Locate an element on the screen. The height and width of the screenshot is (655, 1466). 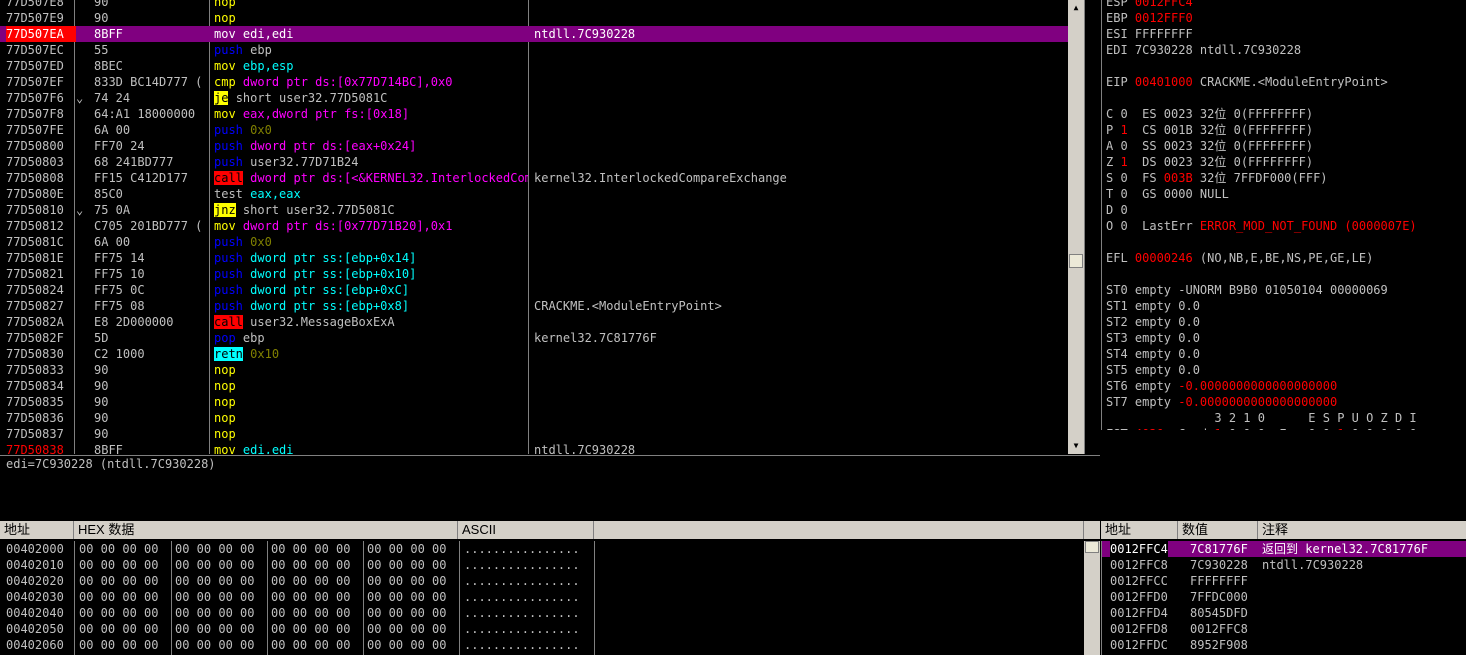
disasm-row: 77D50834 90 nop is located at coordinates (542, 386).